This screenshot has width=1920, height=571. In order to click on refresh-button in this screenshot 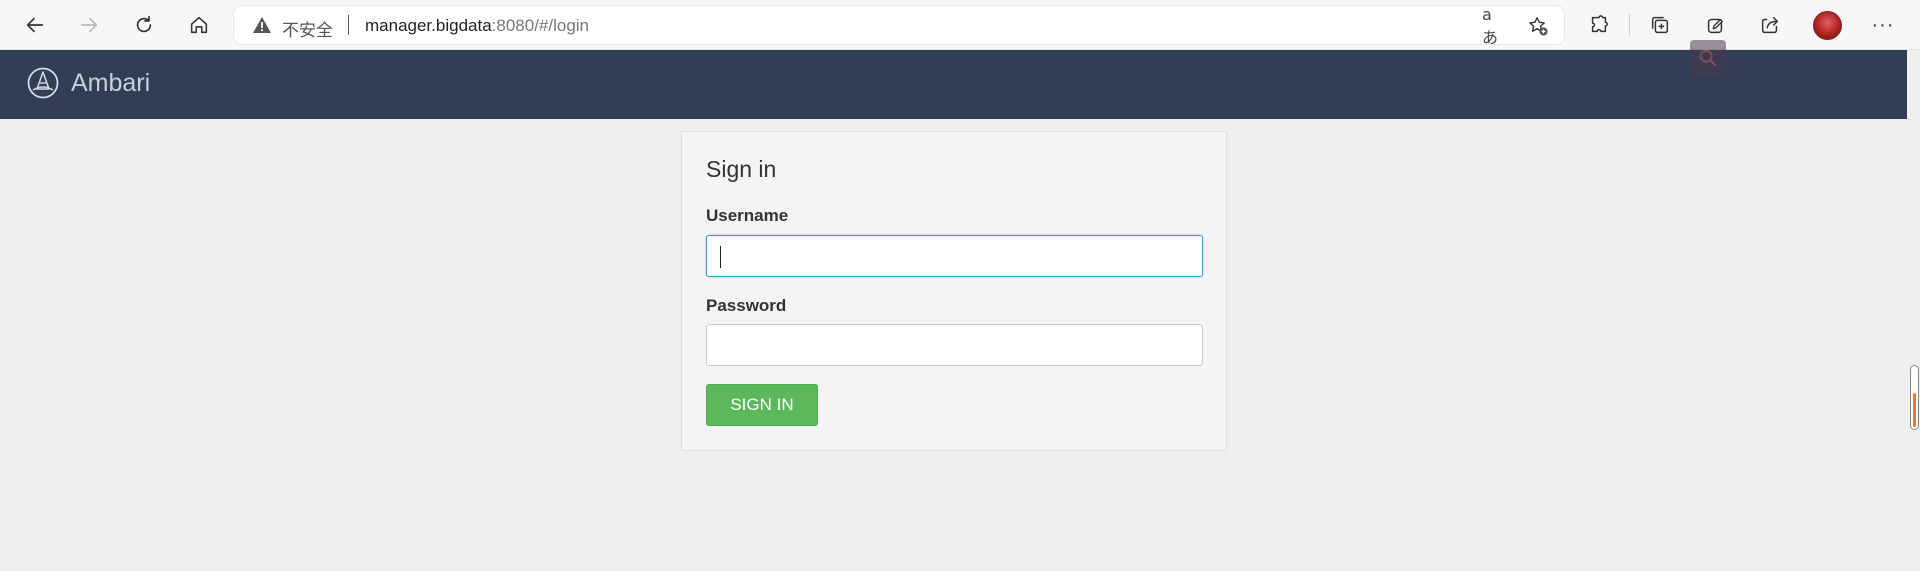, I will do `click(144, 25)`.